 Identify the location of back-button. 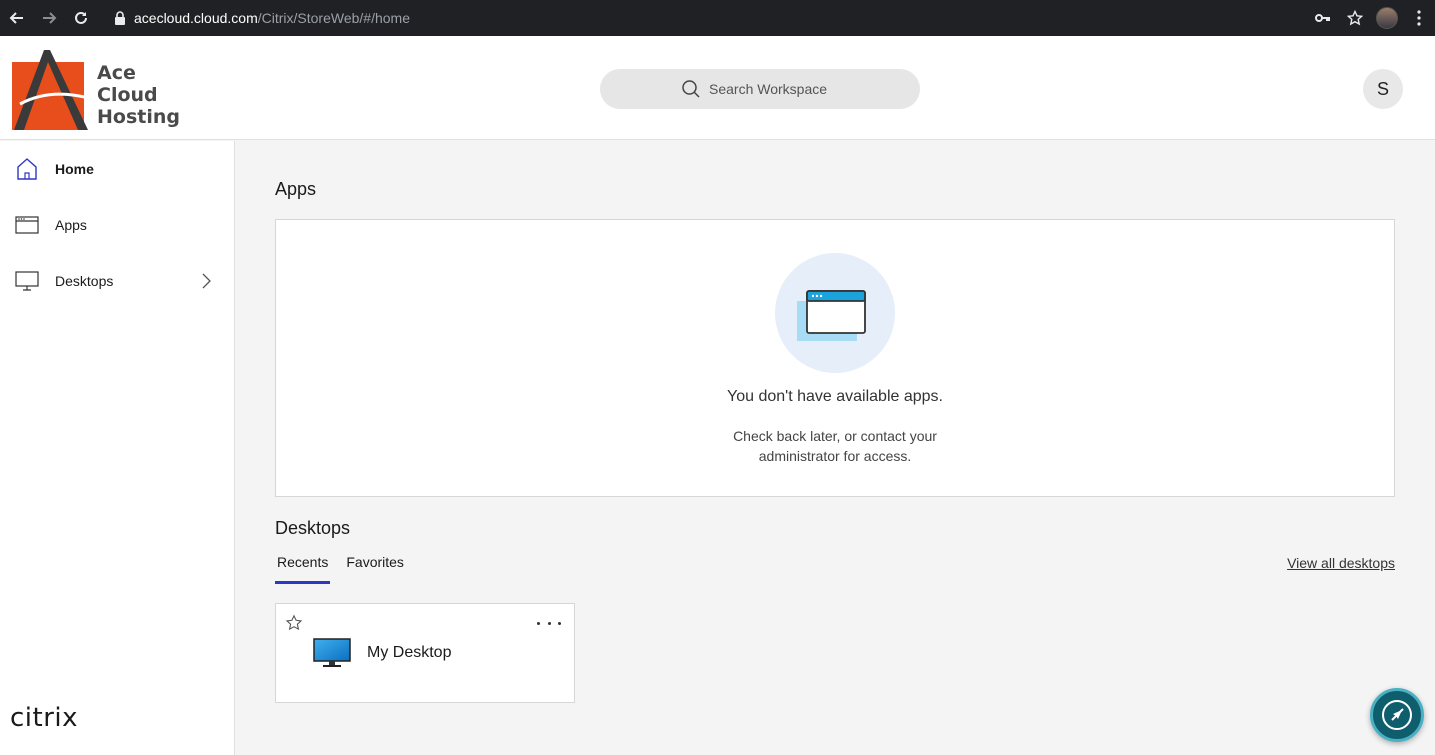
(17, 18).